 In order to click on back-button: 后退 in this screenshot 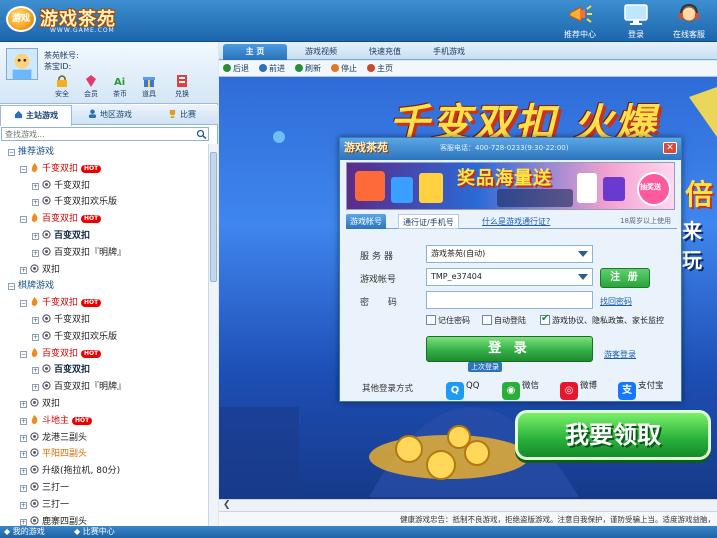, I will do `click(236, 69)`.